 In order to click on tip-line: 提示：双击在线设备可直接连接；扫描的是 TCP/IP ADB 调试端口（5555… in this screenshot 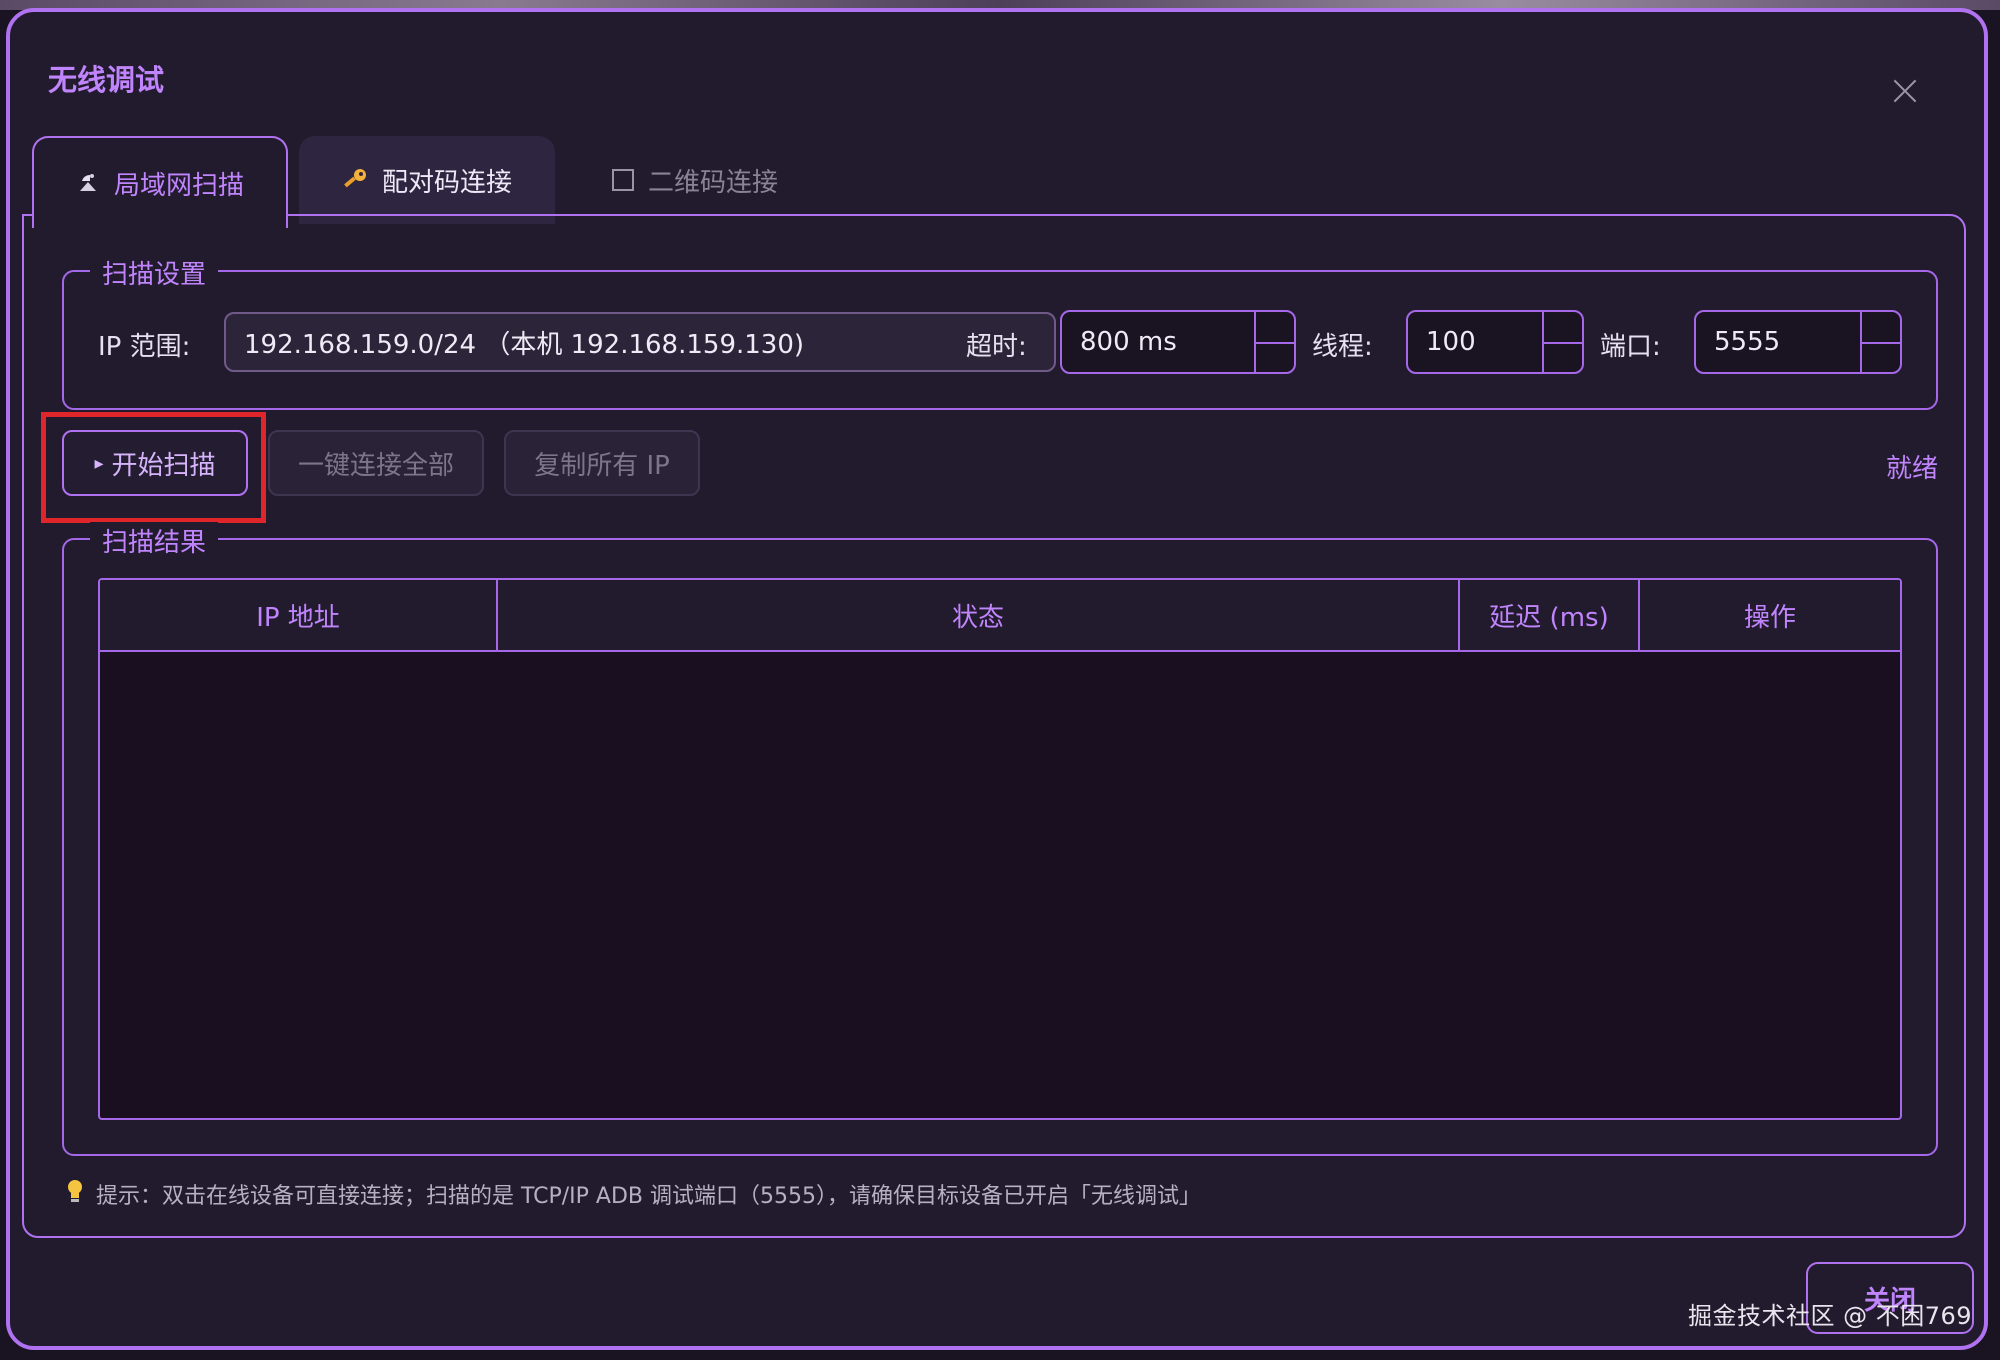, I will do `click(633, 1194)`.